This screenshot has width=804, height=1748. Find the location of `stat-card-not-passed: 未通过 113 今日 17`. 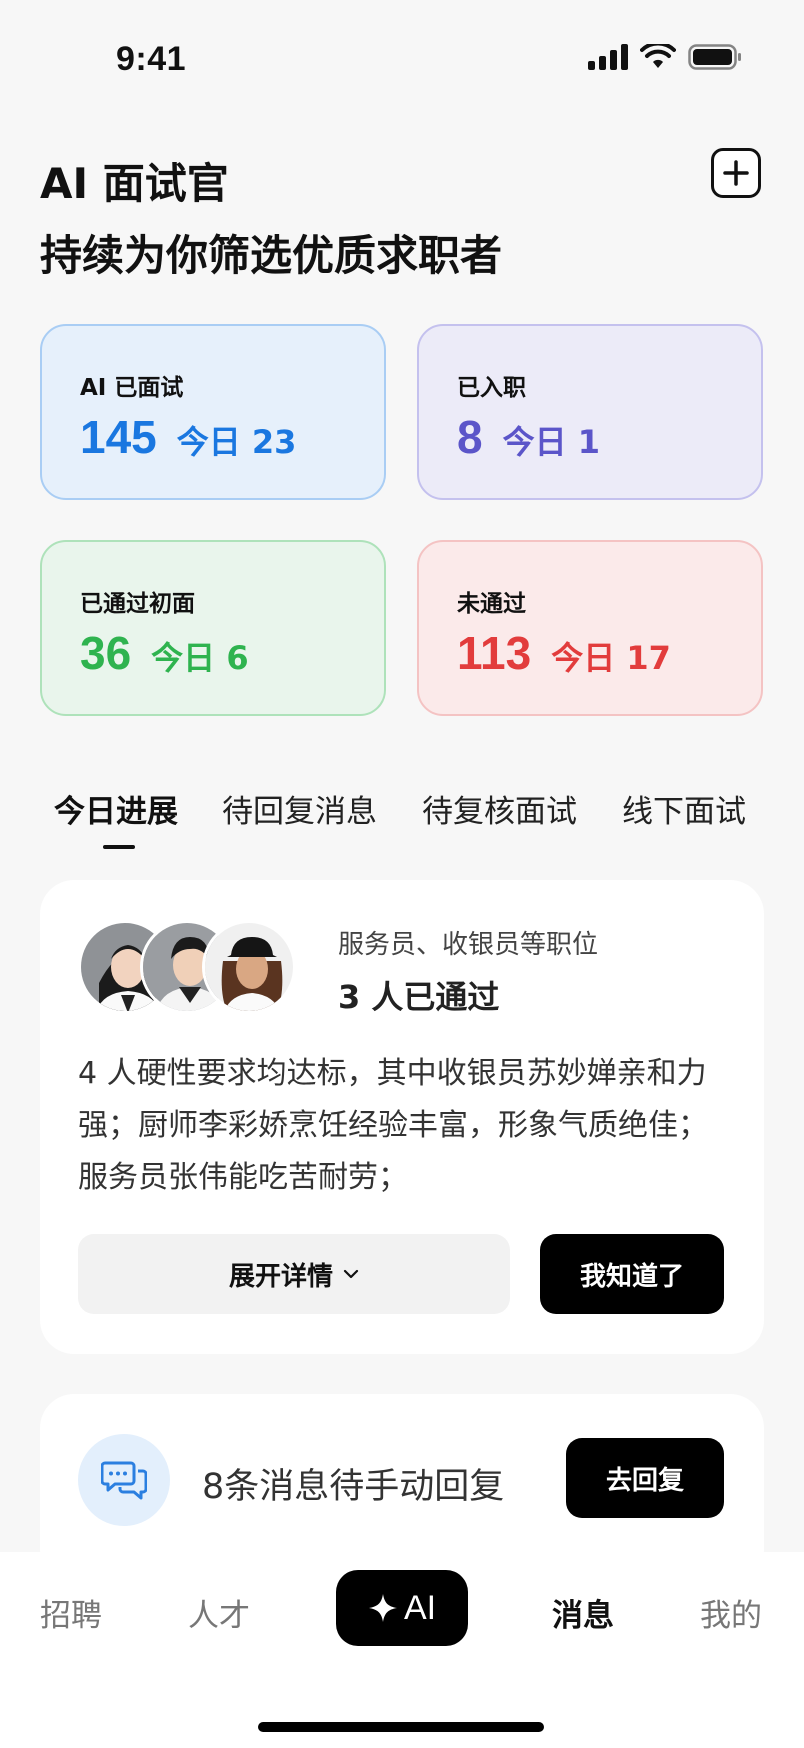

stat-card-not-passed: 未通过 113 今日 17 is located at coordinates (590, 628).